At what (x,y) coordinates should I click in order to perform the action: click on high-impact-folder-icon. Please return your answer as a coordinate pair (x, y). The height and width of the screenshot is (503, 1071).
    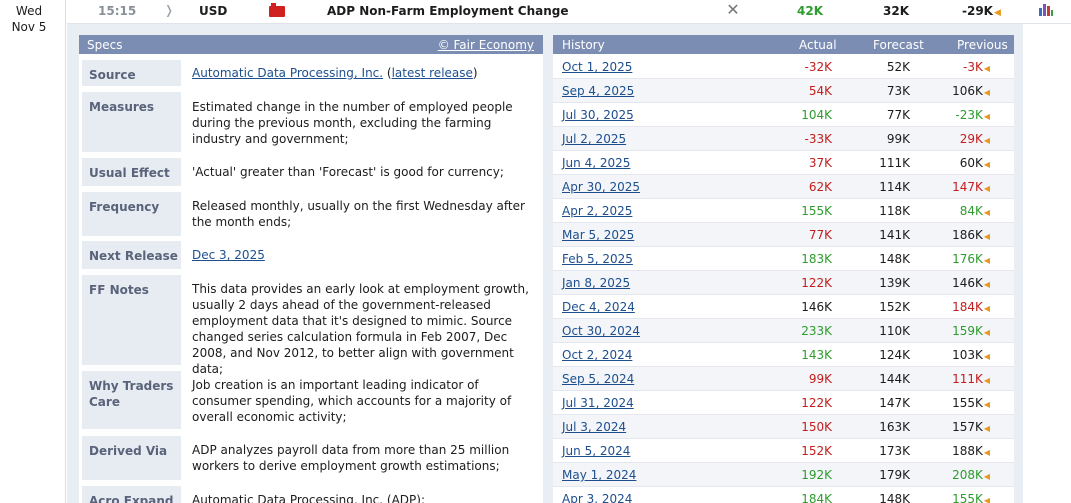
    Looking at the image, I should click on (277, 10).